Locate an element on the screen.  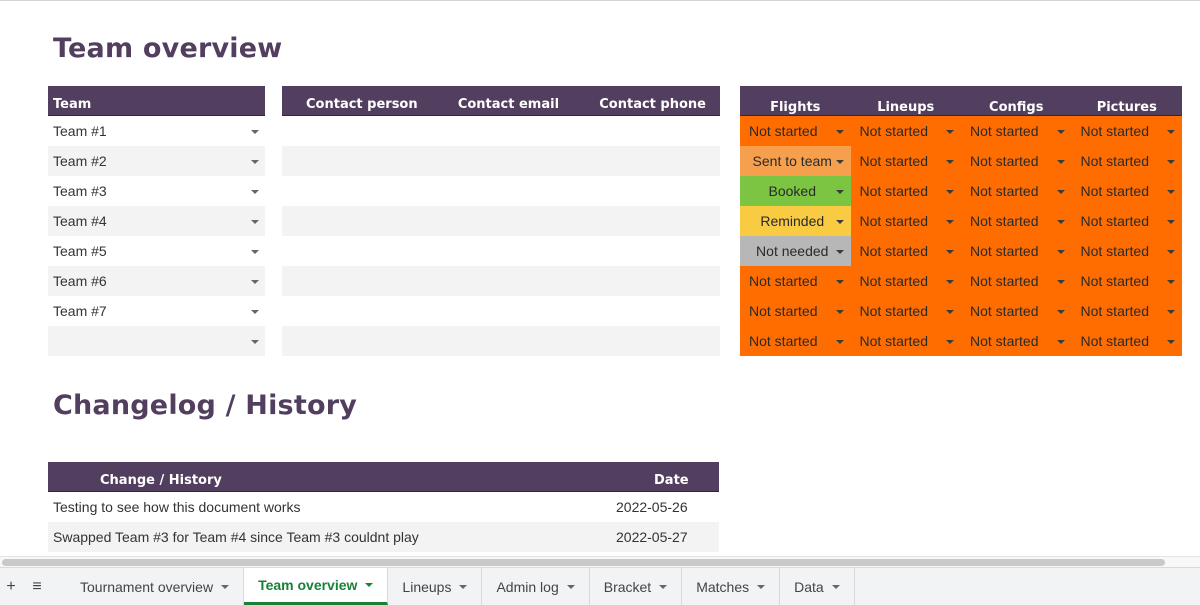
team-row: Team #1 is located at coordinates (156, 131).